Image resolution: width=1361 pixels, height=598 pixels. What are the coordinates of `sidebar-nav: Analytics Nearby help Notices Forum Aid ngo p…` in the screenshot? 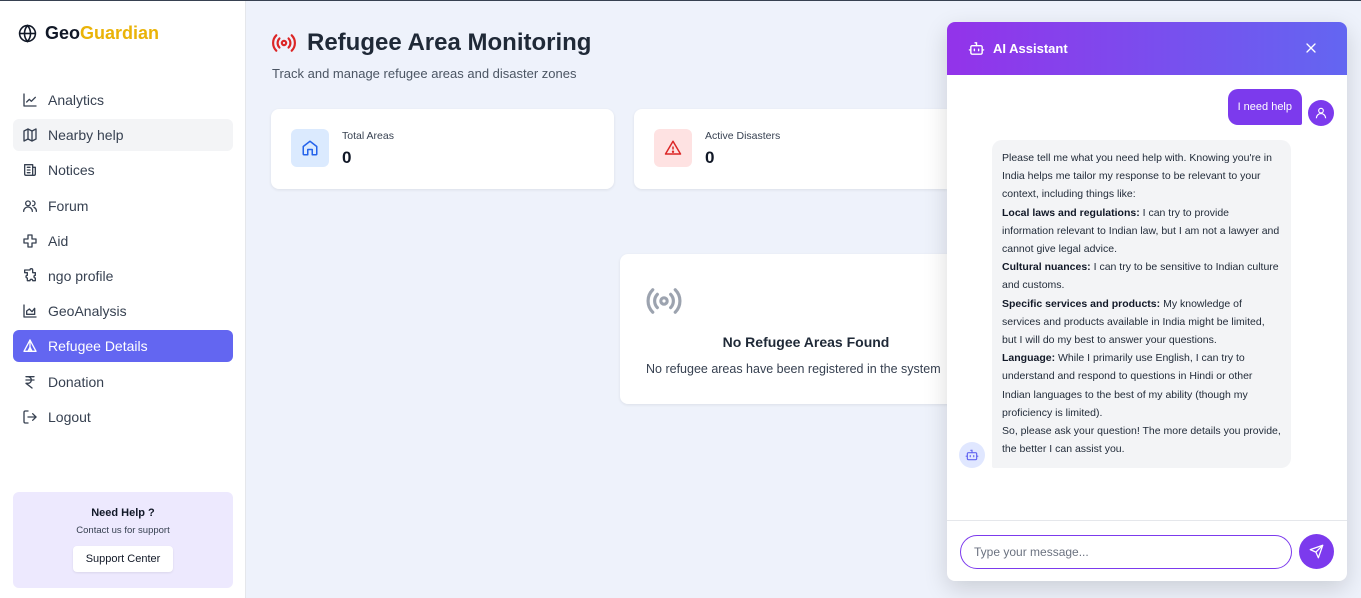 It's located at (123, 260).